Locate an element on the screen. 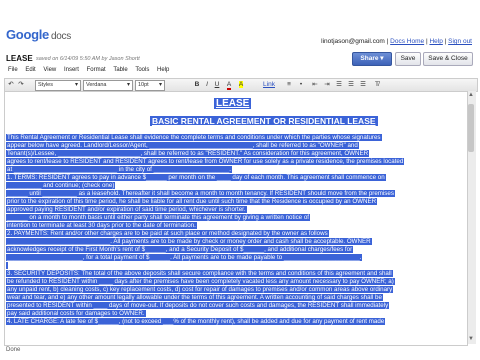 The height and width of the screenshot is (360, 480). menu-table: Table is located at coordinates (120, 70).